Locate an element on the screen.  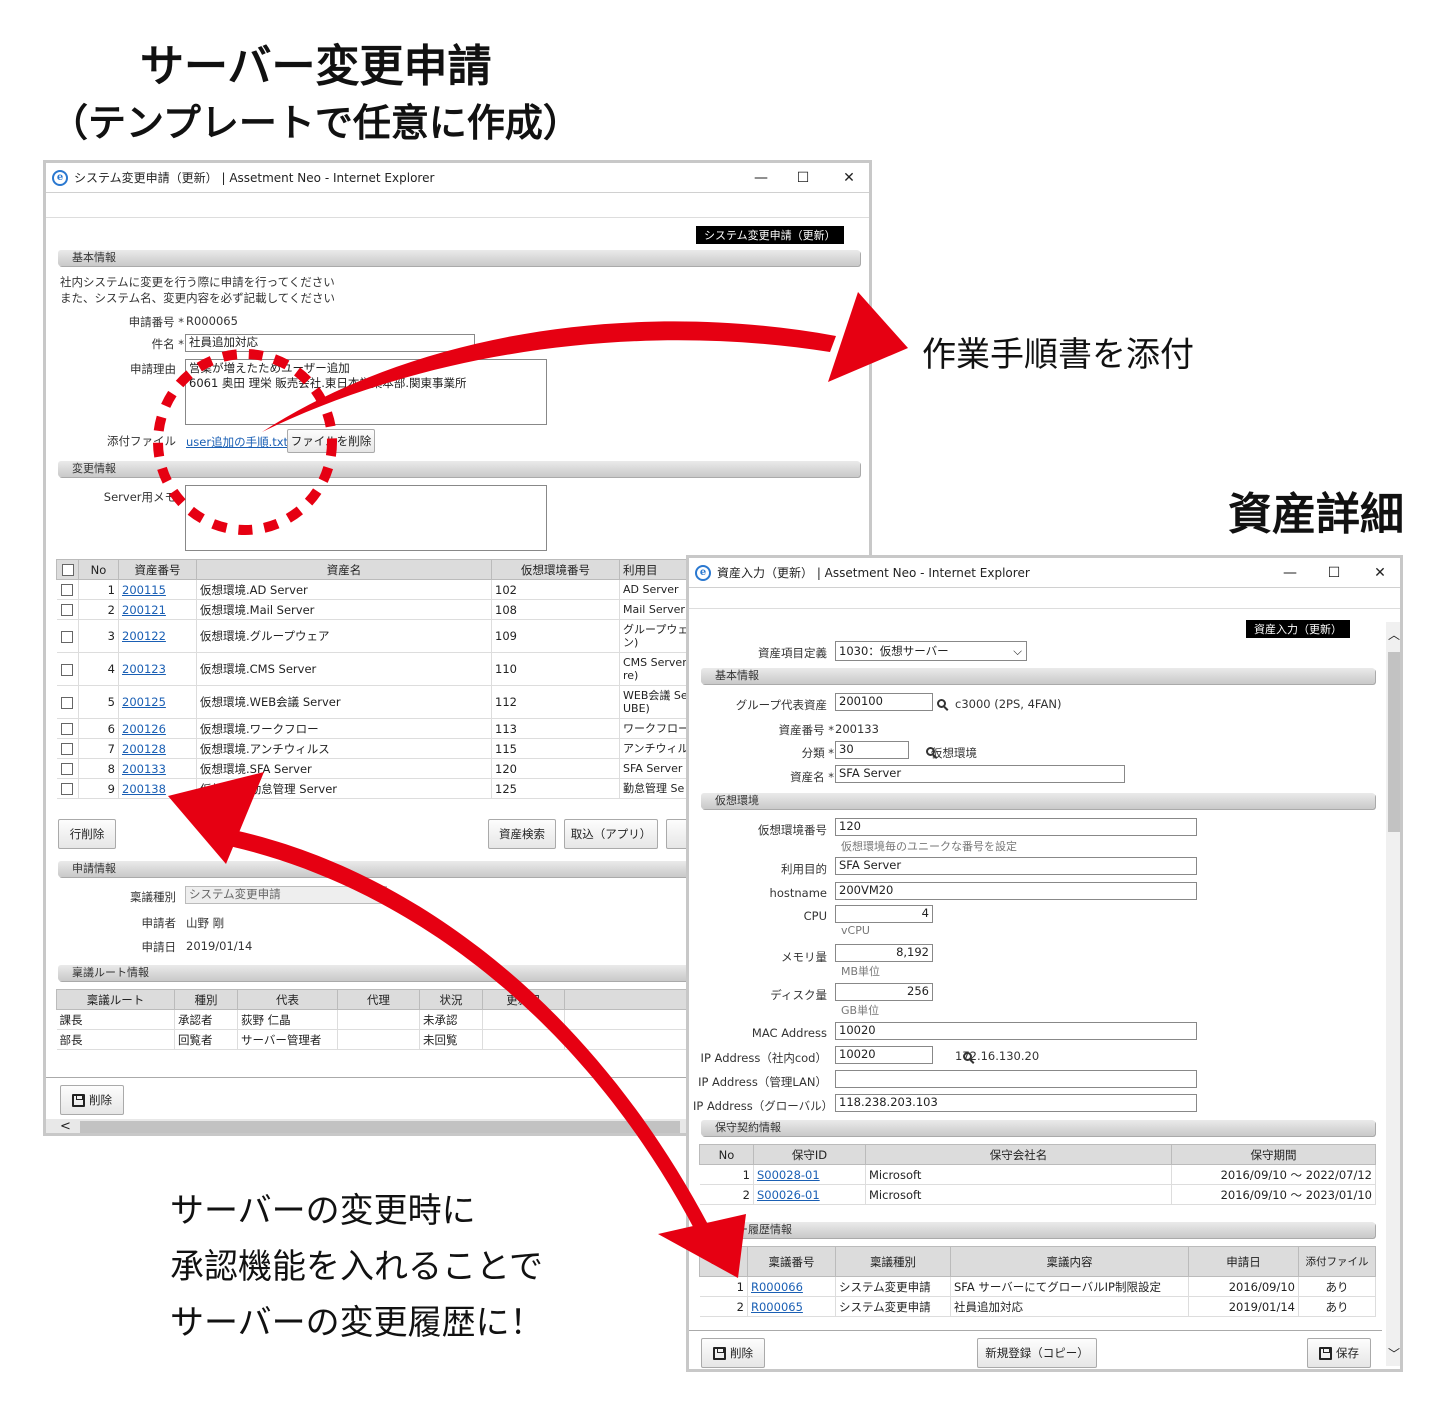
flow-id-link: R000065 is located at coordinates (791, 1306).